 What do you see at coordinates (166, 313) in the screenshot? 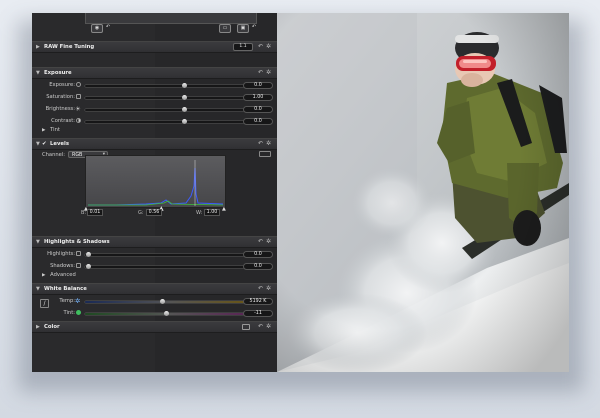
I see `wb-tint-slider-knob` at bounding box center [166, 313].